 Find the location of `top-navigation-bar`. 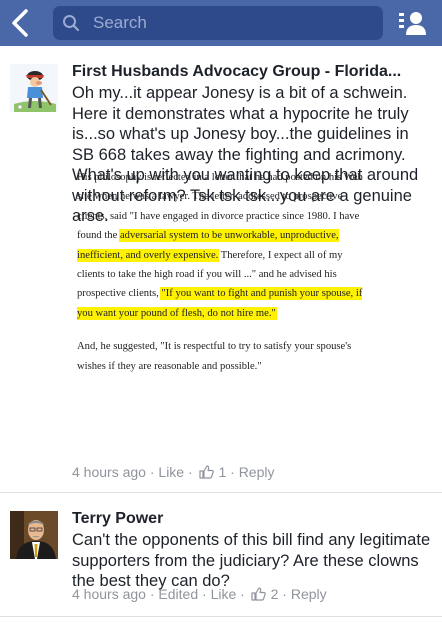

top-navigation-bar is located at coordinates (221, 23).